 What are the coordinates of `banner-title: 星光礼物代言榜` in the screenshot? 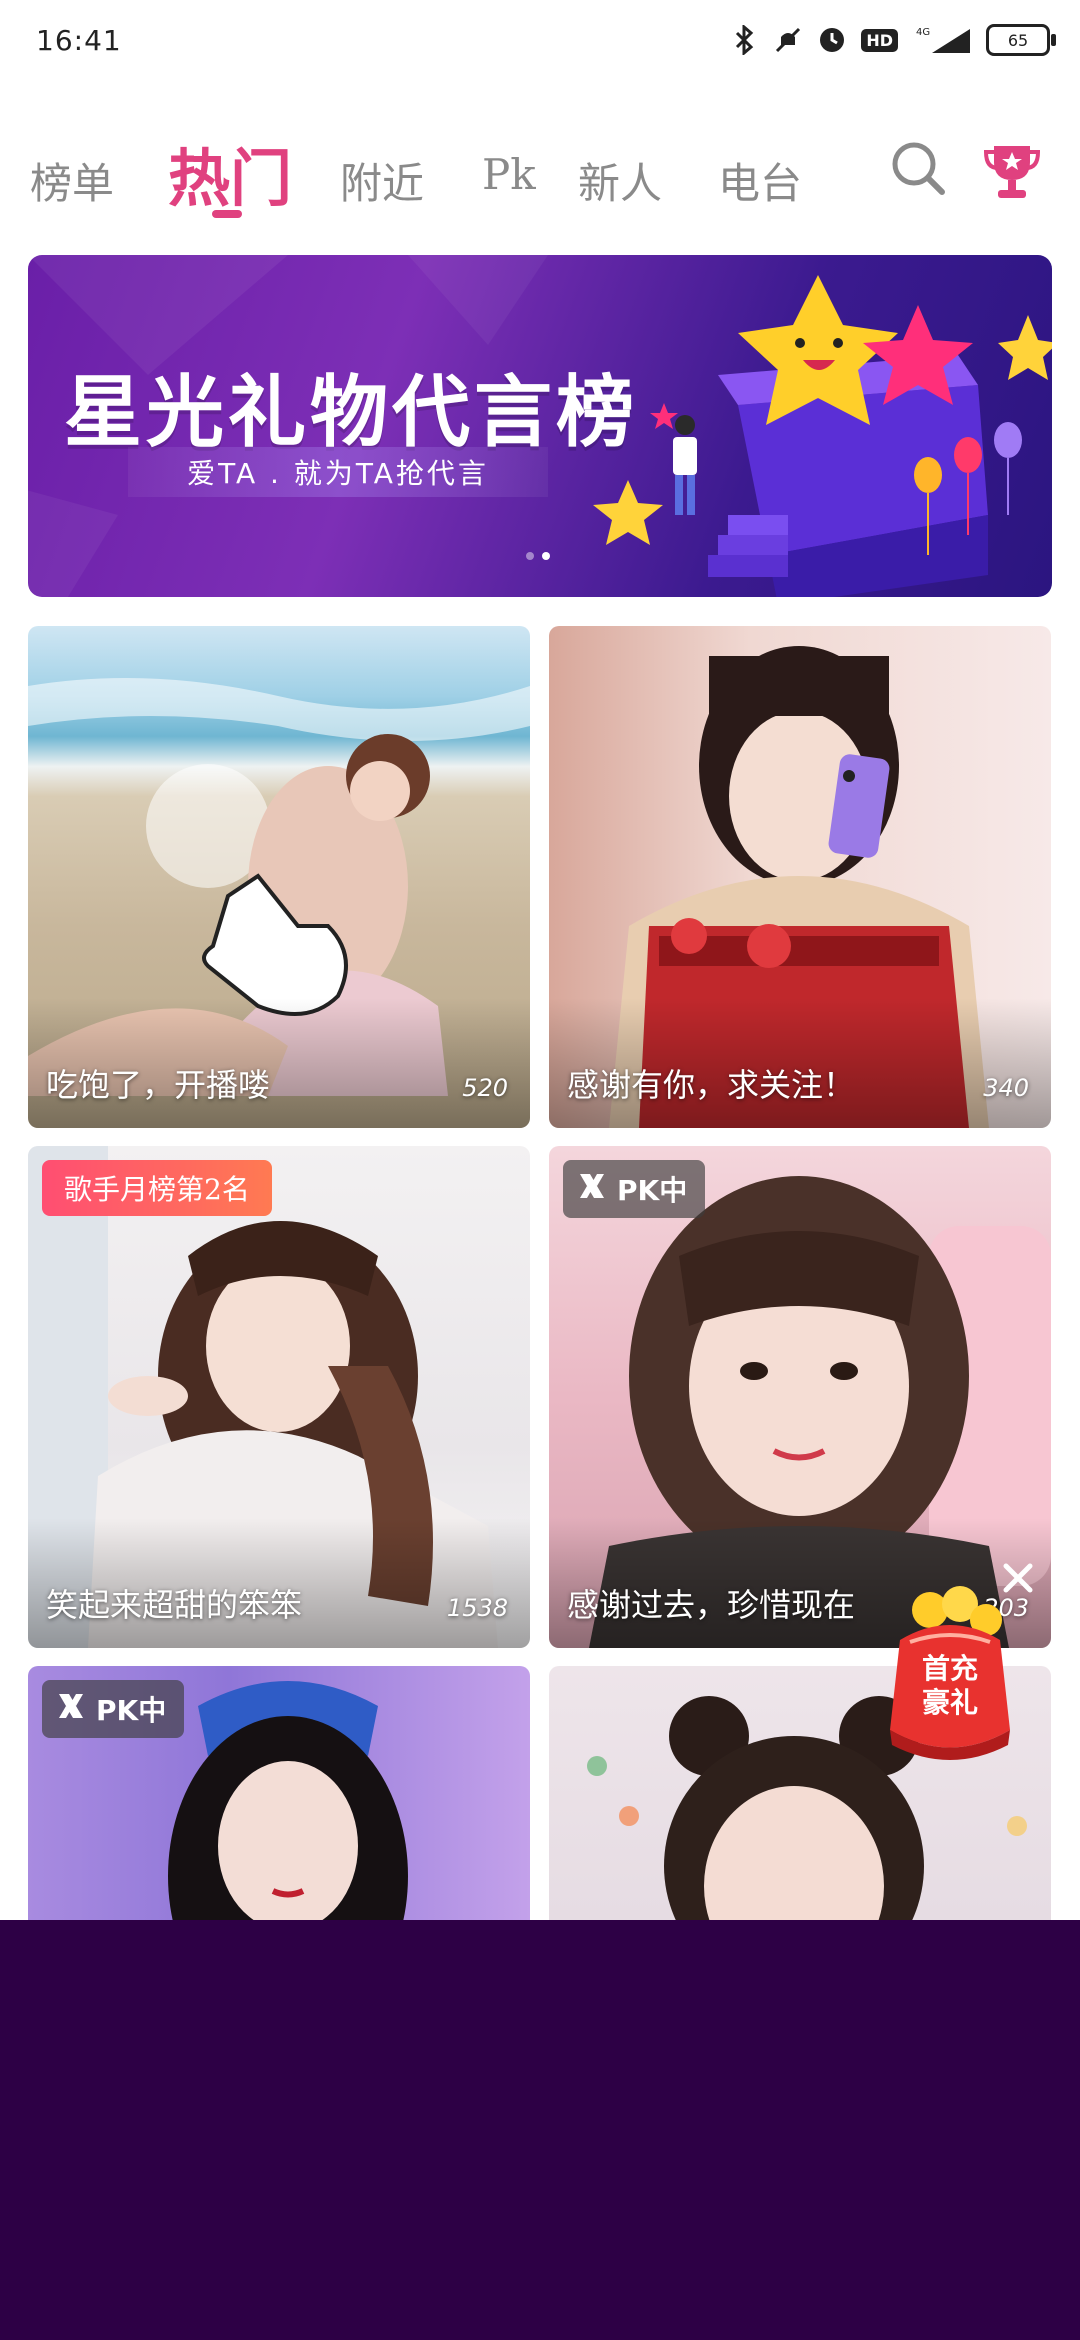 It's located at (351, 413).